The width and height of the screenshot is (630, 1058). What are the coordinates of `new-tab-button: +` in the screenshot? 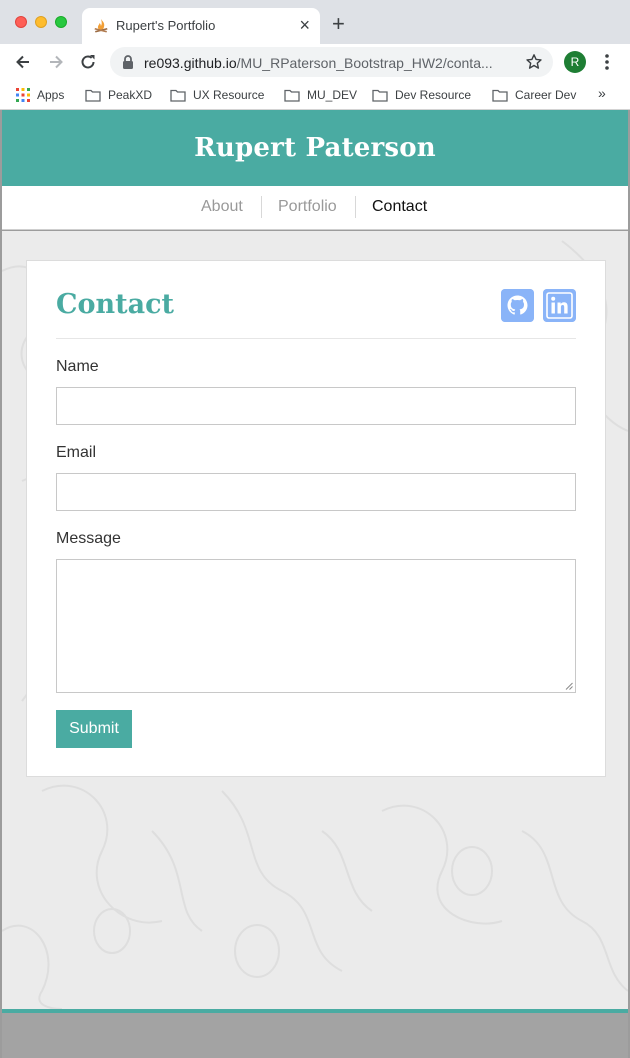 It's located at (338, 24).